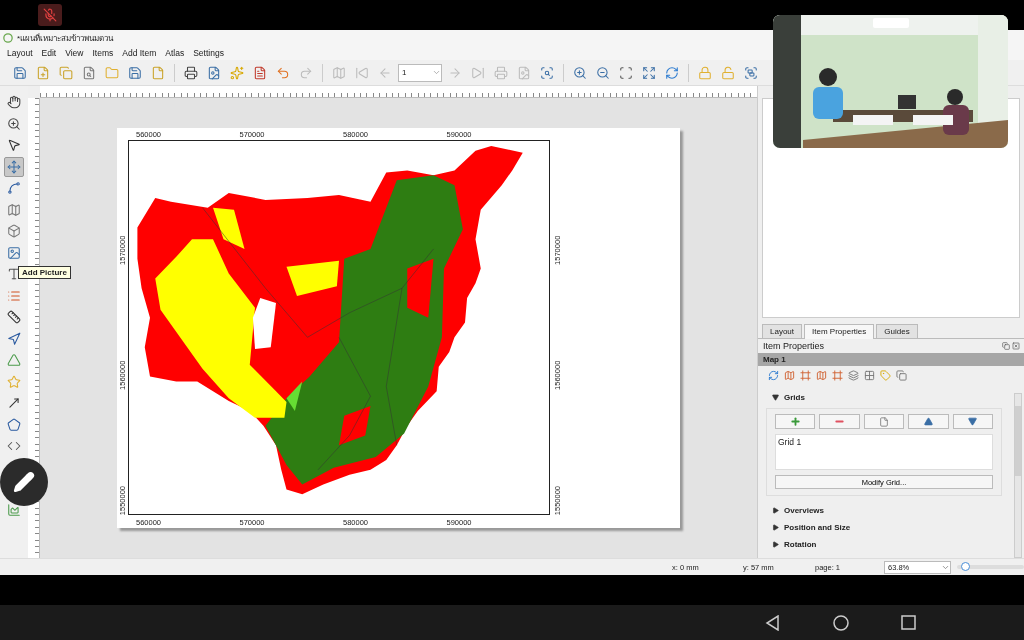 The image size is (1024, 640). What do you see at coordinates (66, 72) in the screenshot?
I see `duplicate-icon` at bounding box center [66, 72].